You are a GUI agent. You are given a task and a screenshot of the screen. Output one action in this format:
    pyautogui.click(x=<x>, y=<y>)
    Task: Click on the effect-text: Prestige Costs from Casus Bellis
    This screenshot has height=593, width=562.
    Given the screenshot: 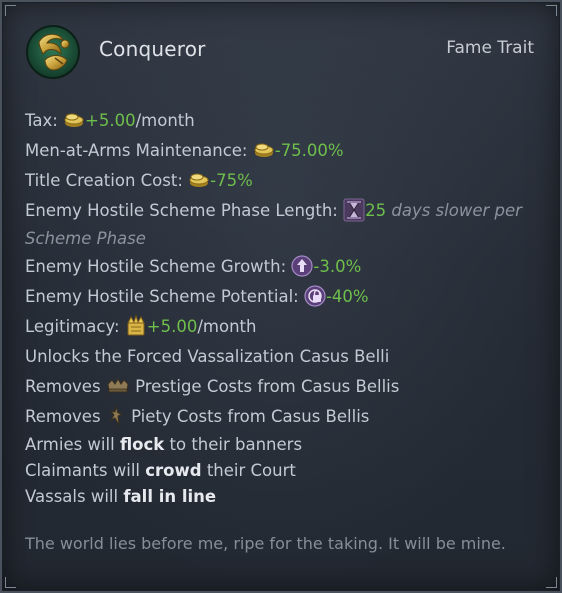 What is the action you would take?
    pyautogui.click(x=267, y=386)
    